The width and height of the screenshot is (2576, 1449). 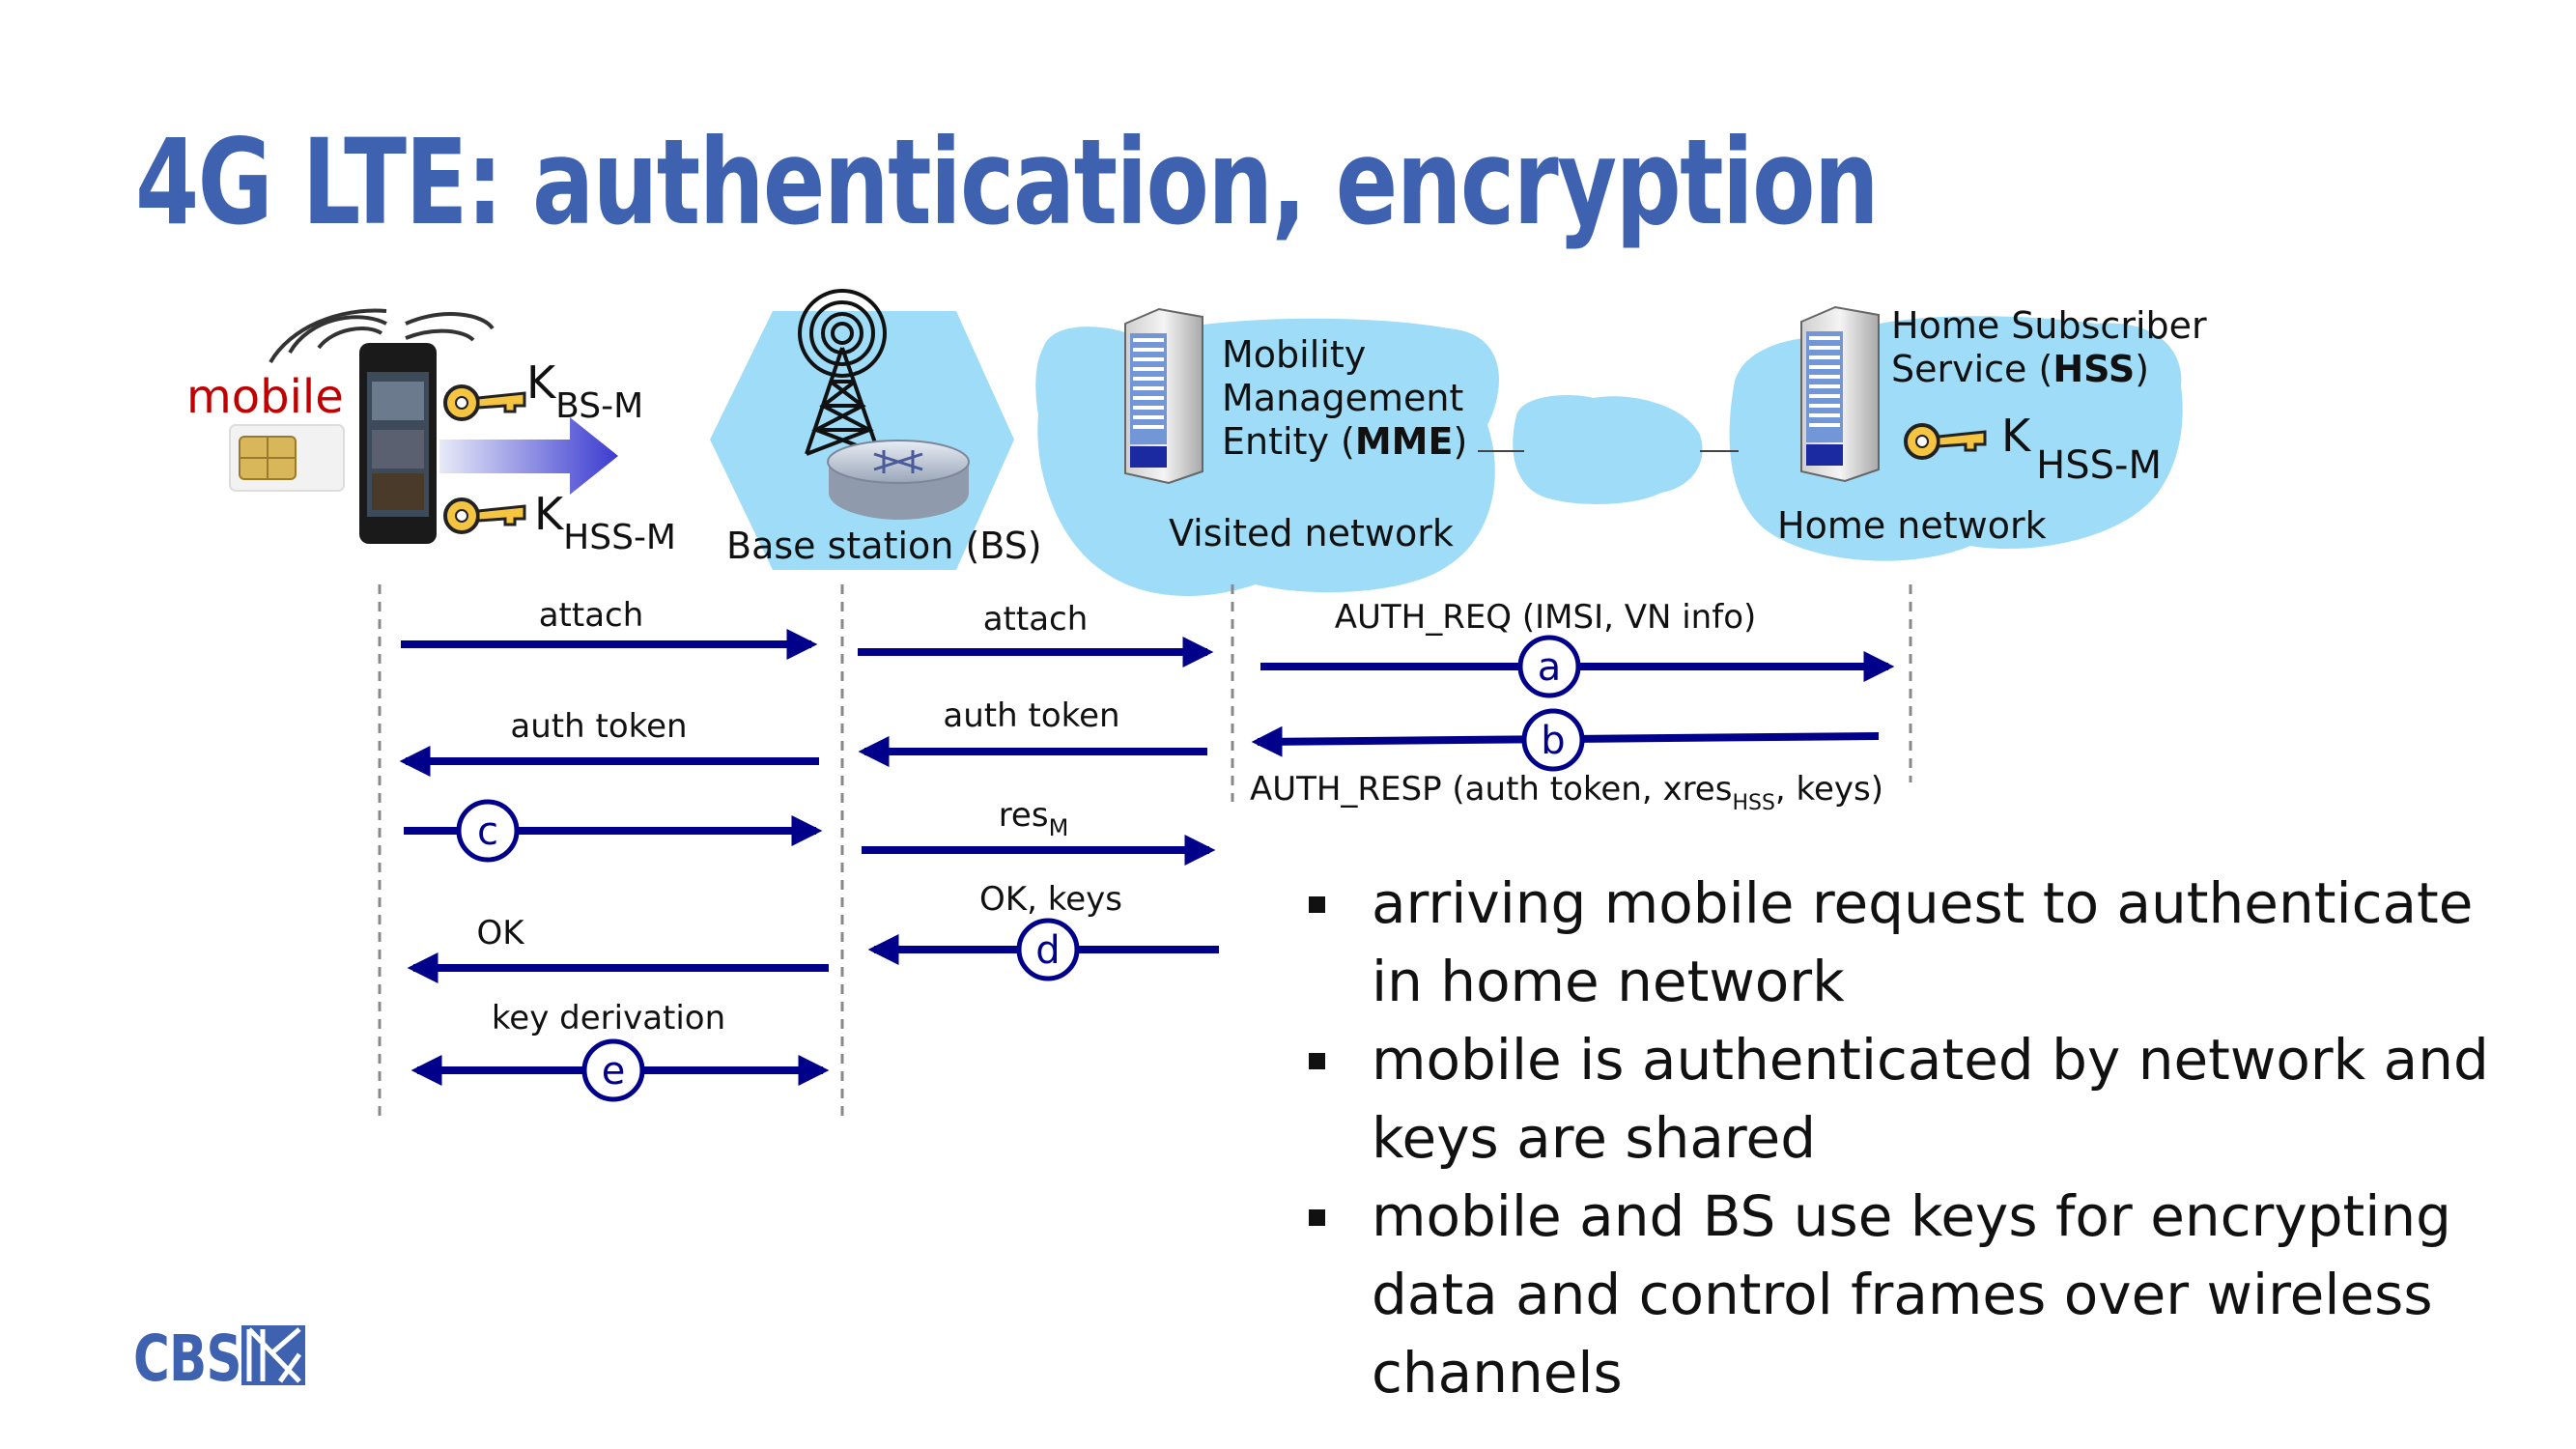 What do you see at coordinates (528, 456) in the screenshot?
I see `key-transfer-arrow` at bounding box center [528, 456].